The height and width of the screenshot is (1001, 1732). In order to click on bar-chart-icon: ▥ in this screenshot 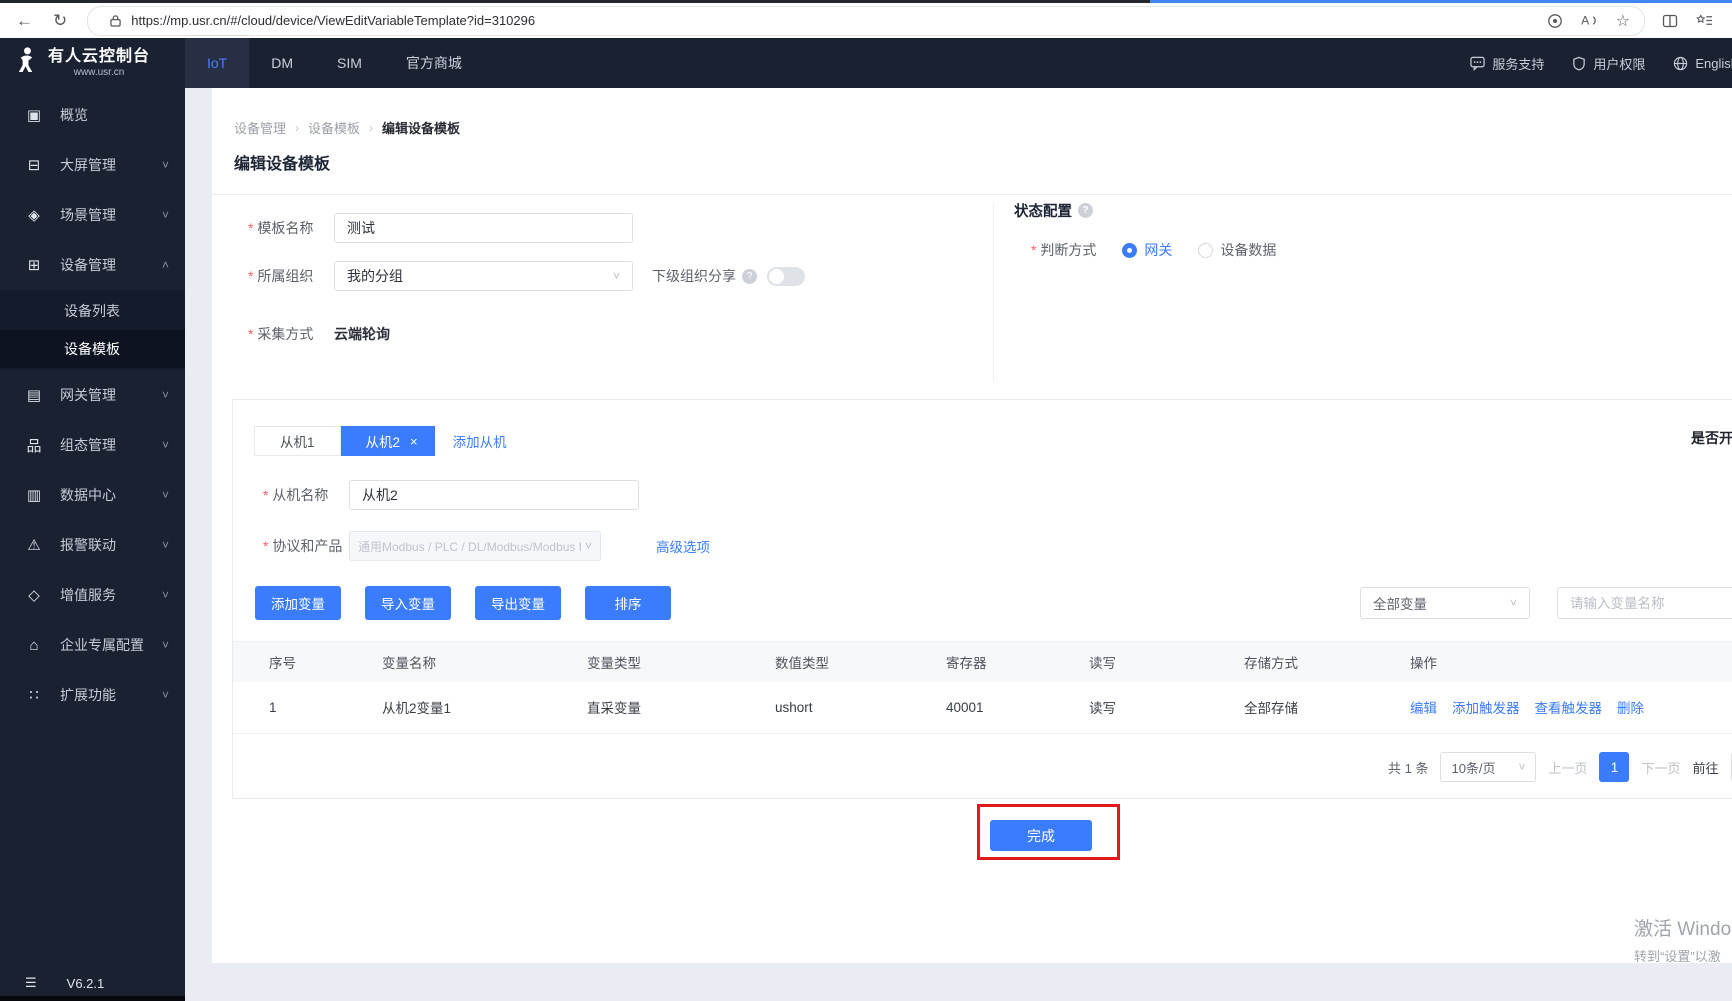, I will do `click(34, 495)`.